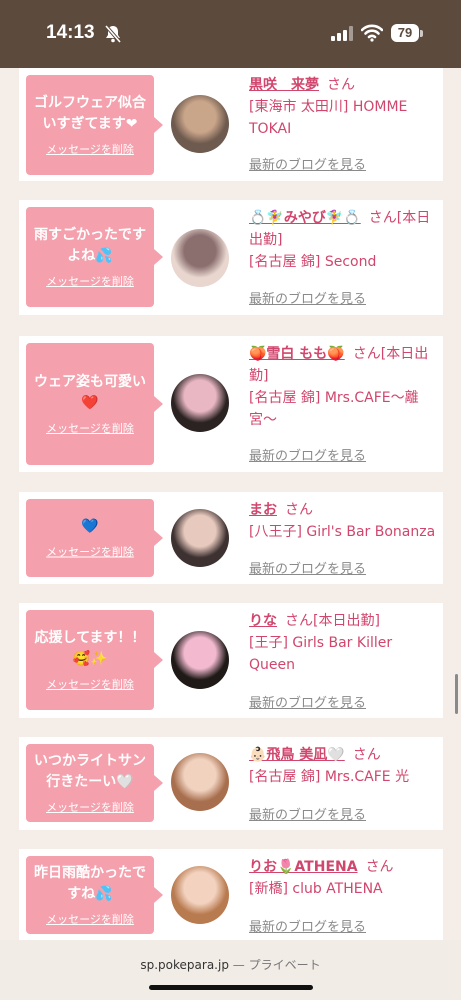  Describe the element at coordinates (328, 118) in the screenshot. I see `shop-name: [東海市 太田川] HOMME TOKAI` at that location.